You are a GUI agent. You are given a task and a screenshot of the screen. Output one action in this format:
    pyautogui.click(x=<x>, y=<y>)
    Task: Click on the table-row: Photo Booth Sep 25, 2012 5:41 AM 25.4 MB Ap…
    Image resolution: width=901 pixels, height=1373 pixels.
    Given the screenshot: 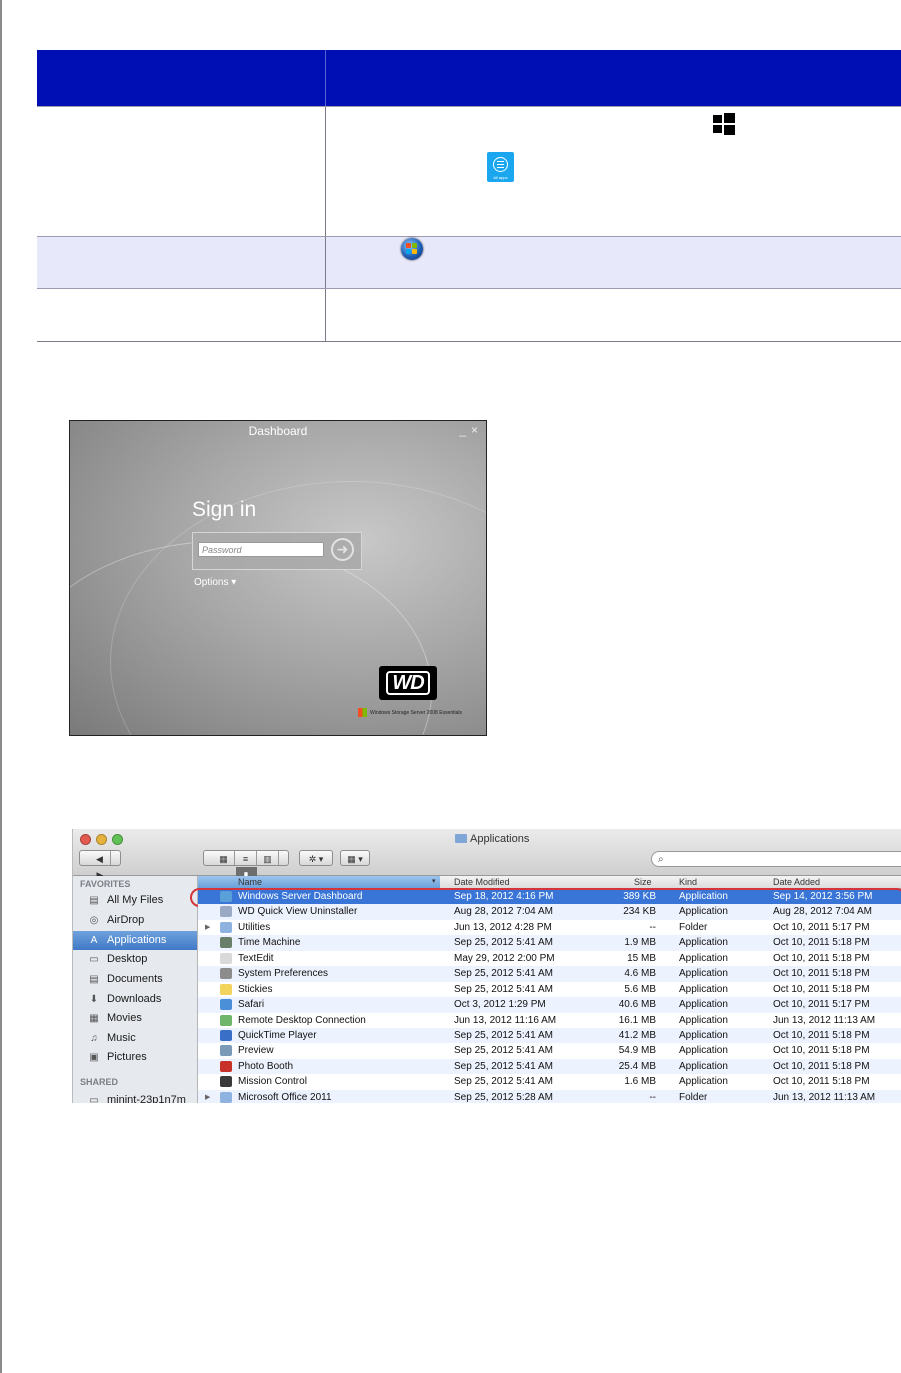 What is the action you would take?
    pyautogui.click(x=549, y=1066)
    